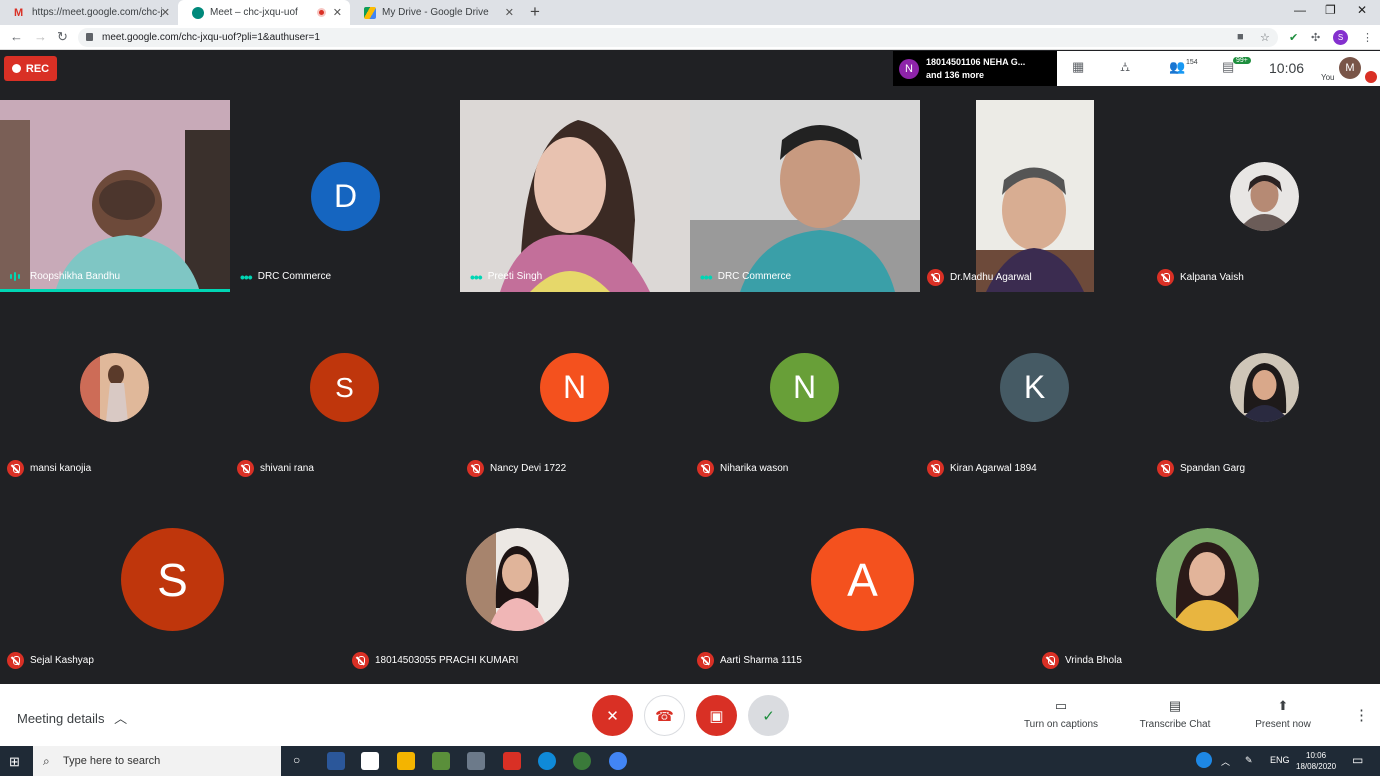 This screenshot has height=776, width=1380. I want to click on forward-icon: →, so click(40, 36).